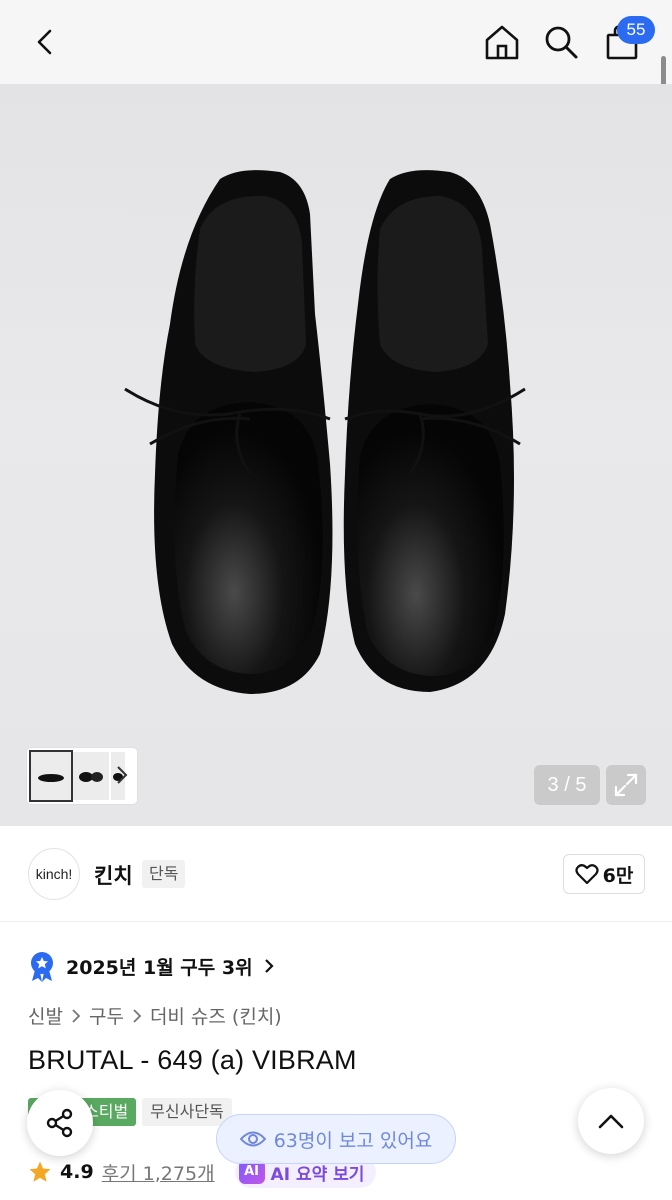  What do you see at coordinates (113, 875) in the screenshot?
I see `brand-name: 킨치` at bounding box center [113, 875].